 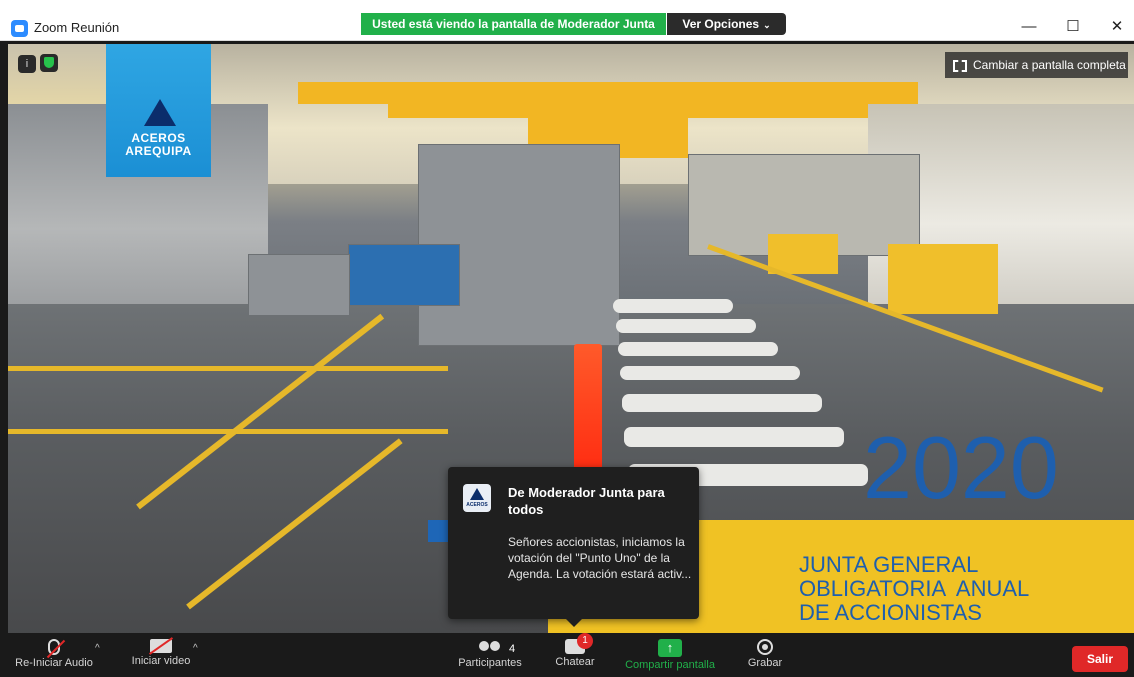 What do you see at coordinates (961, 467) in the screenshot?
I see `banner-year: 2020` at bounding box center [961, 467].